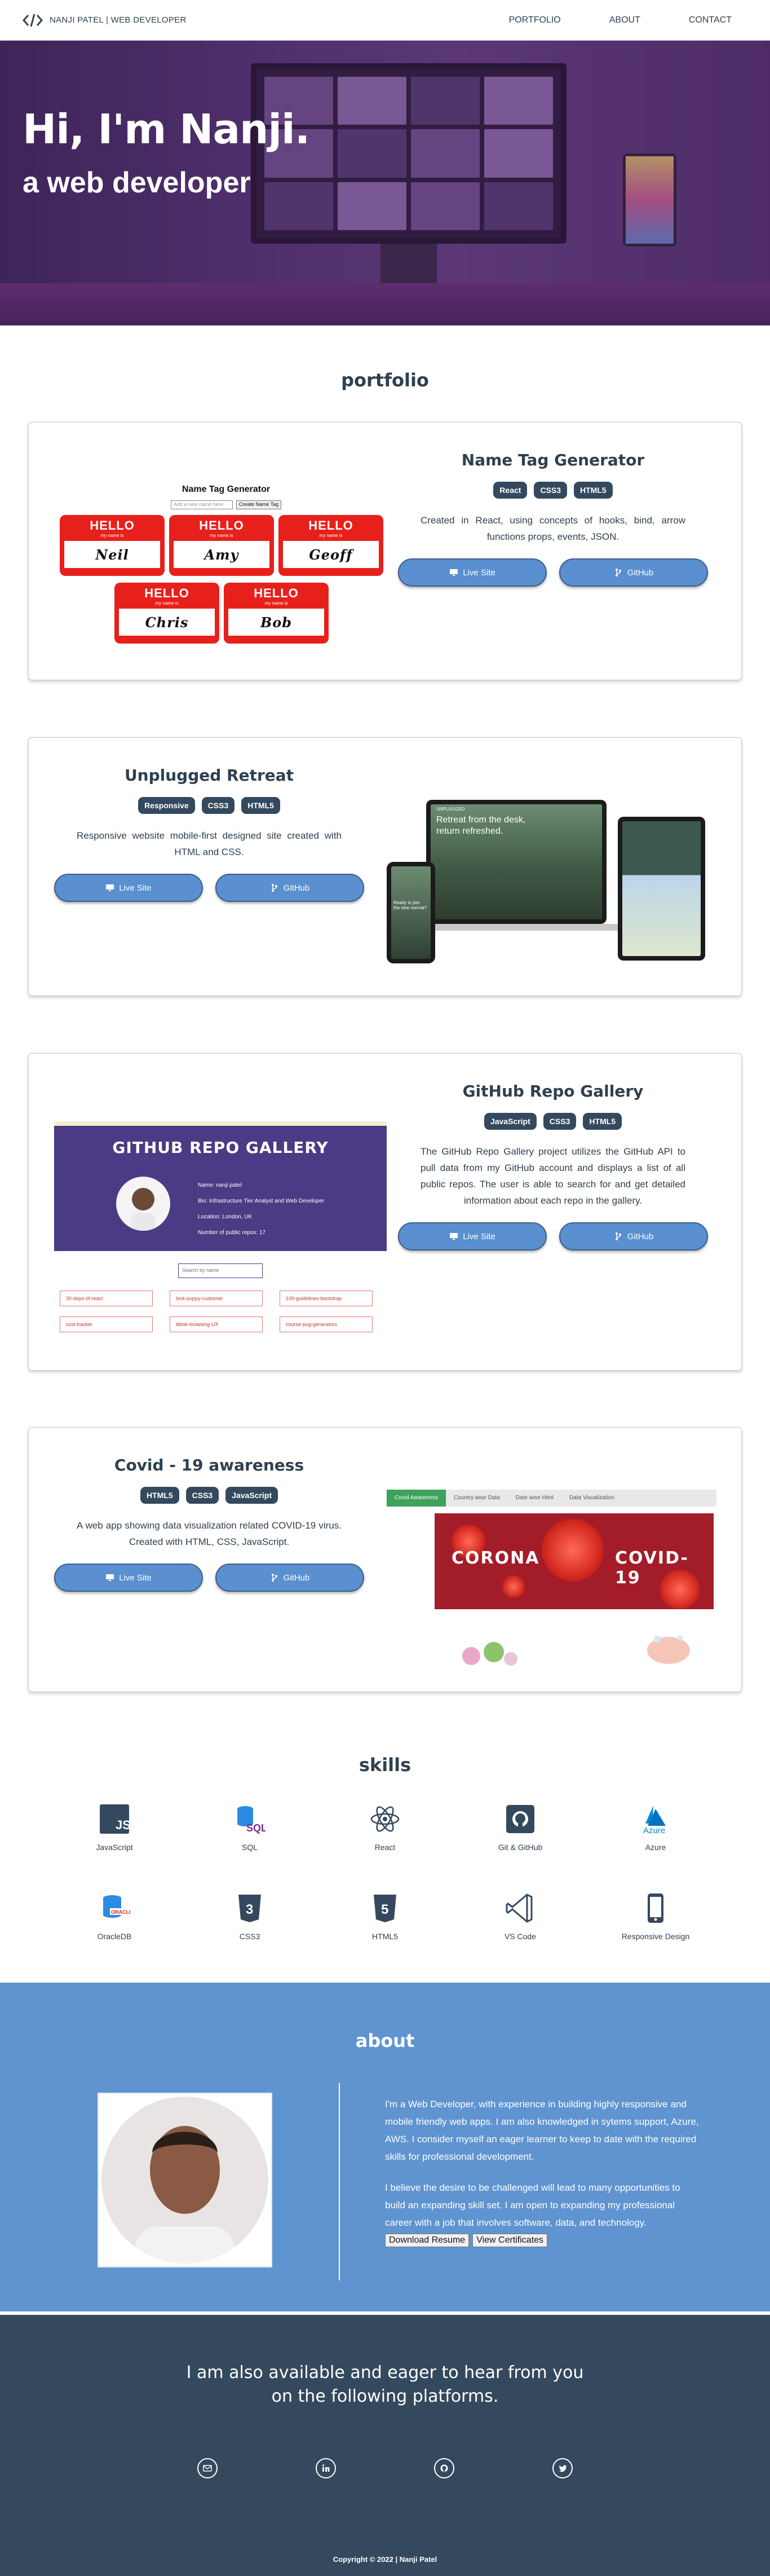  What do you see at coordinates (112, 545) in the screenshot?
I see `name-tag: HELLO my name is Neil` at bounding box center [112, 545].